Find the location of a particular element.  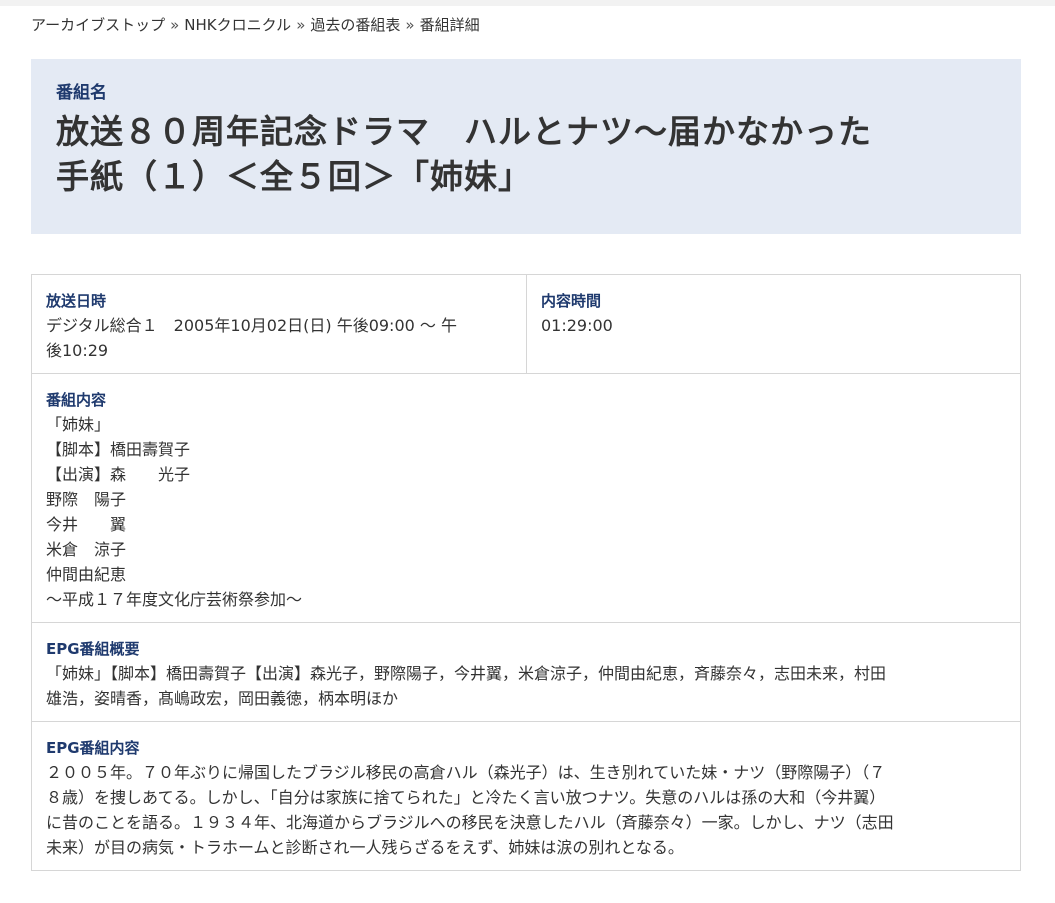

content-label: 番組内容 is located at coordinates (76, 400).